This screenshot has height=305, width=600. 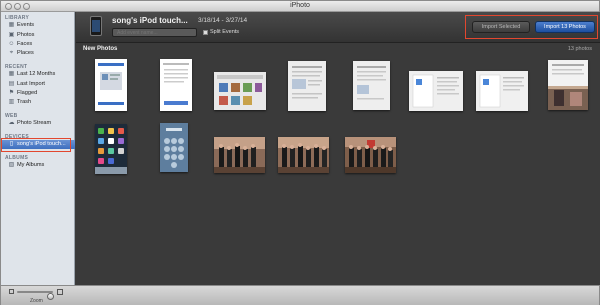 What do you see at coordinates (11, 35) in the screenshot?
I see `photos-icon: ▣` at bounding box center [11, 35].